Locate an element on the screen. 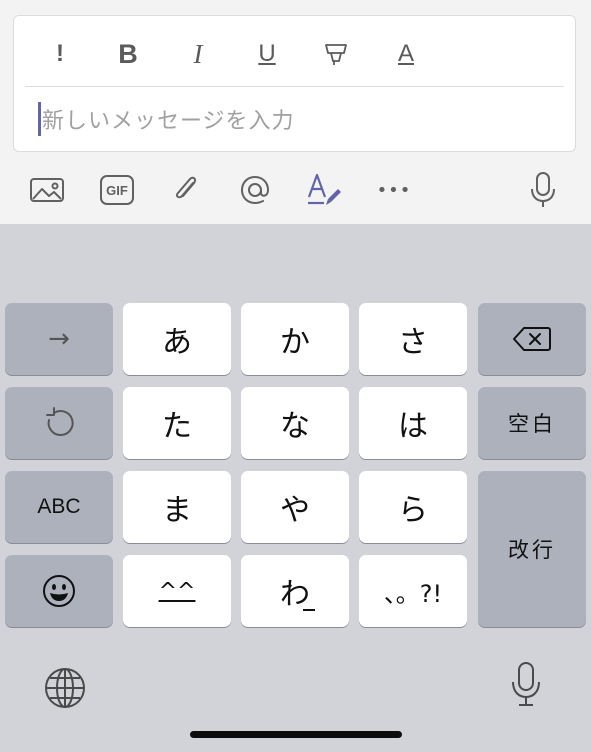 The image size is (591, 752). kana-key-ma: ま is located at coordinates (177, 507).